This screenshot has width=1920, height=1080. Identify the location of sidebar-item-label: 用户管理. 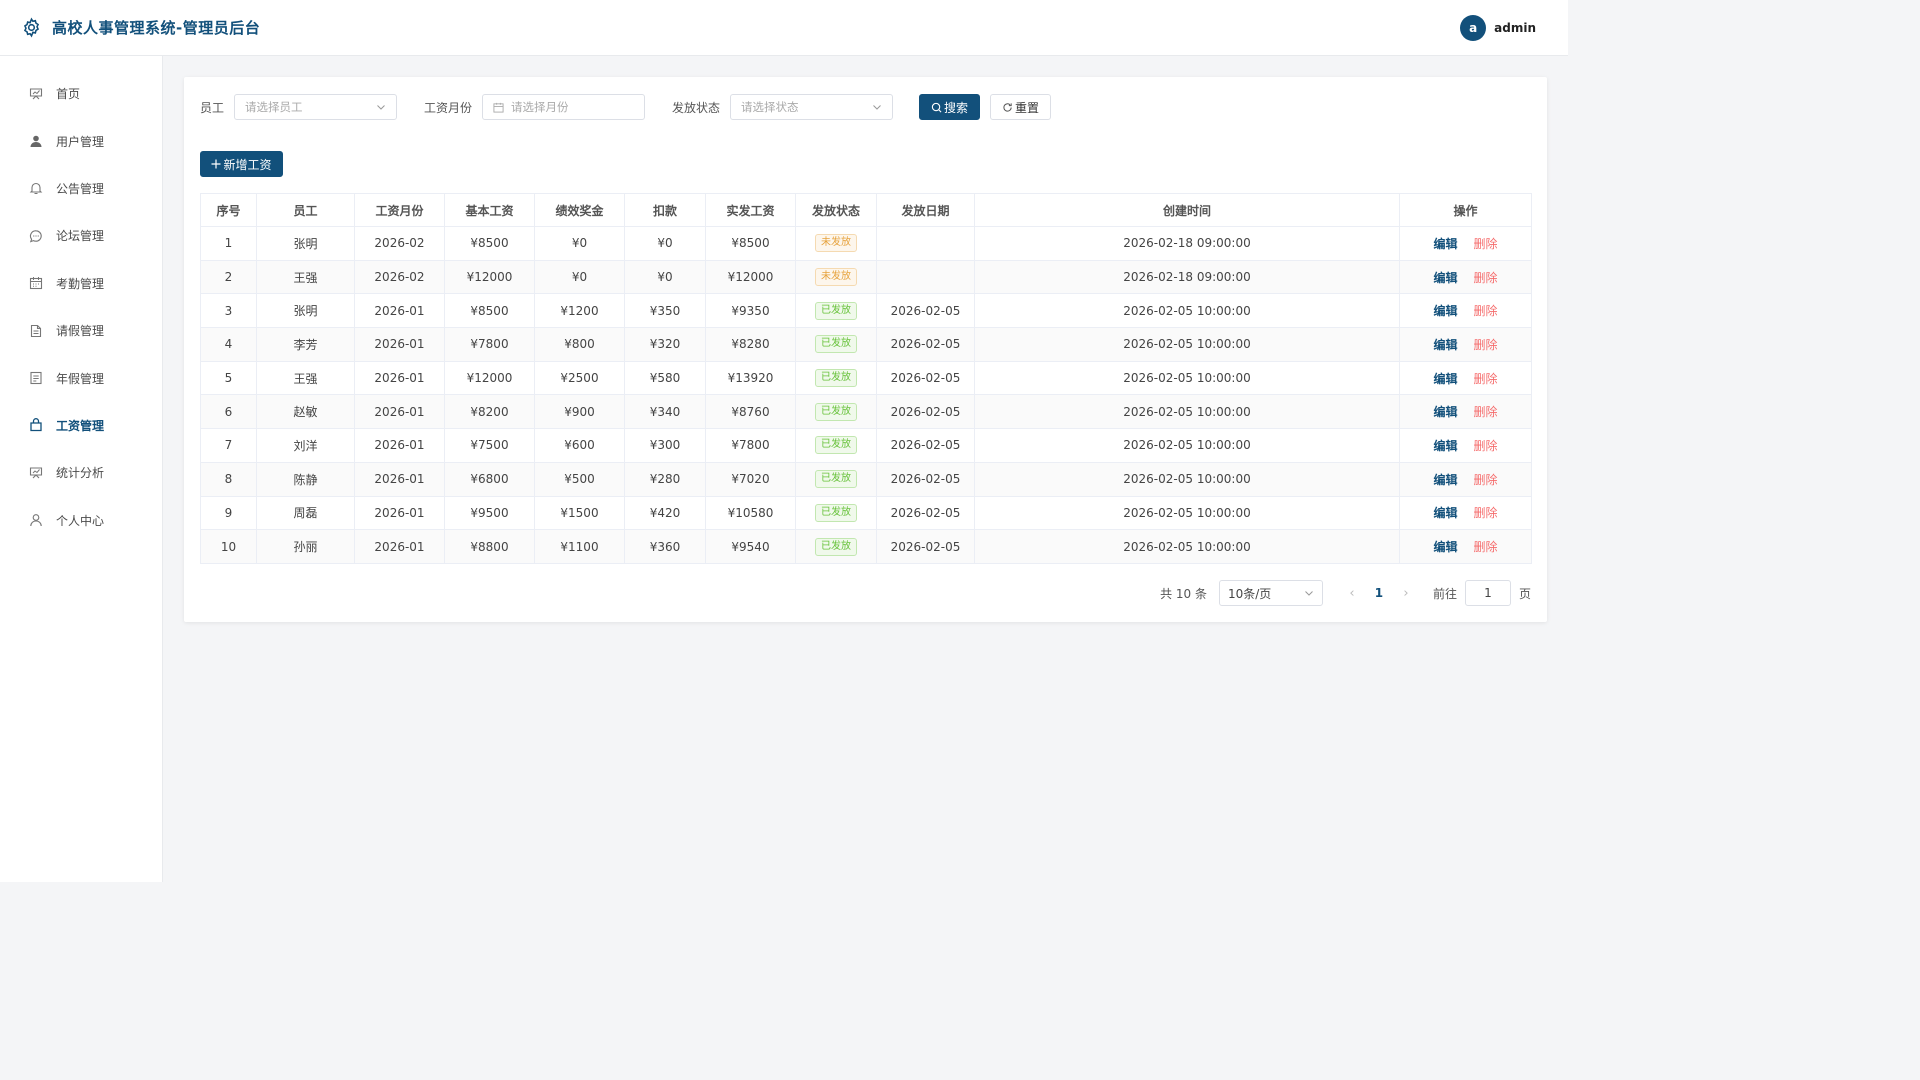
(80, 141).